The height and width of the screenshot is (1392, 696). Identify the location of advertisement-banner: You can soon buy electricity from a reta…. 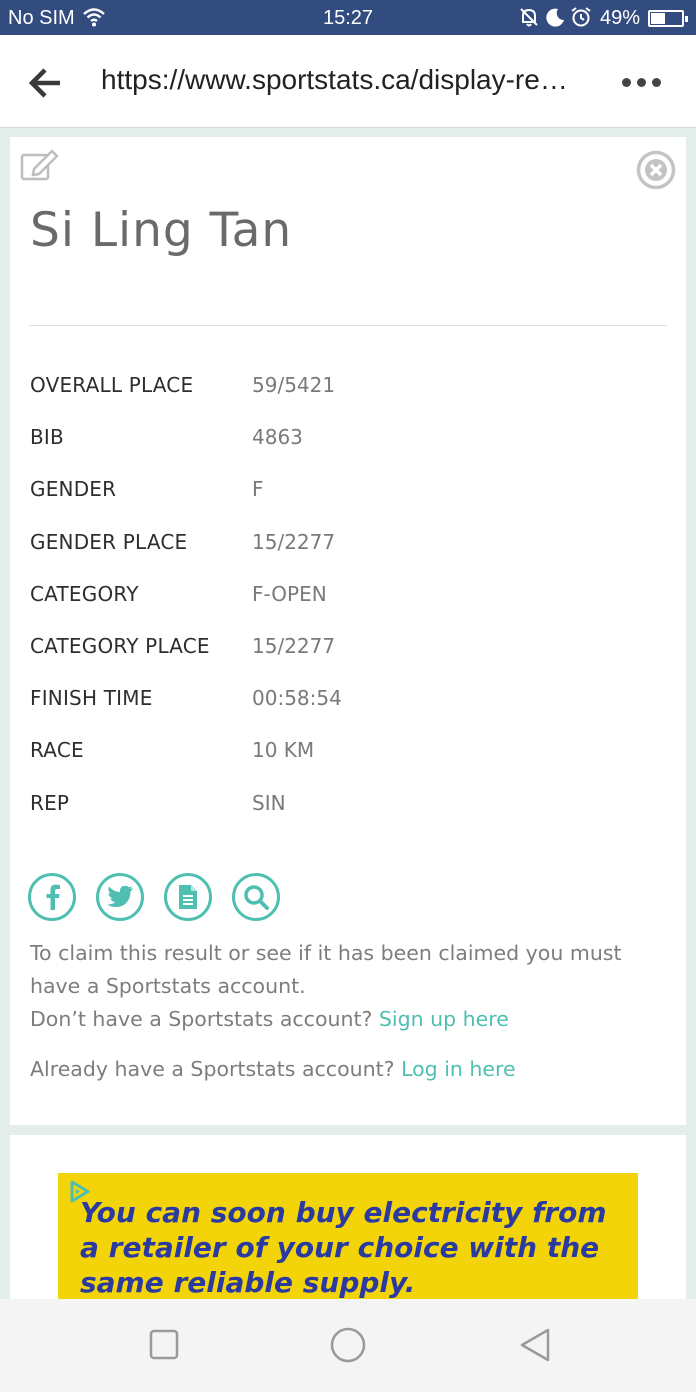
(348, 1239).